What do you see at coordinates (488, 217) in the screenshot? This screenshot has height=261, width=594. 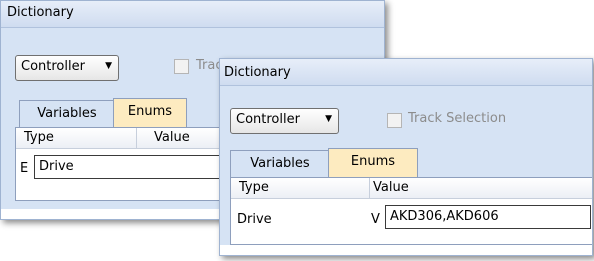 I see `enum-value-edit-field: AKD306,AKD606` at bounding box center [488, 217].